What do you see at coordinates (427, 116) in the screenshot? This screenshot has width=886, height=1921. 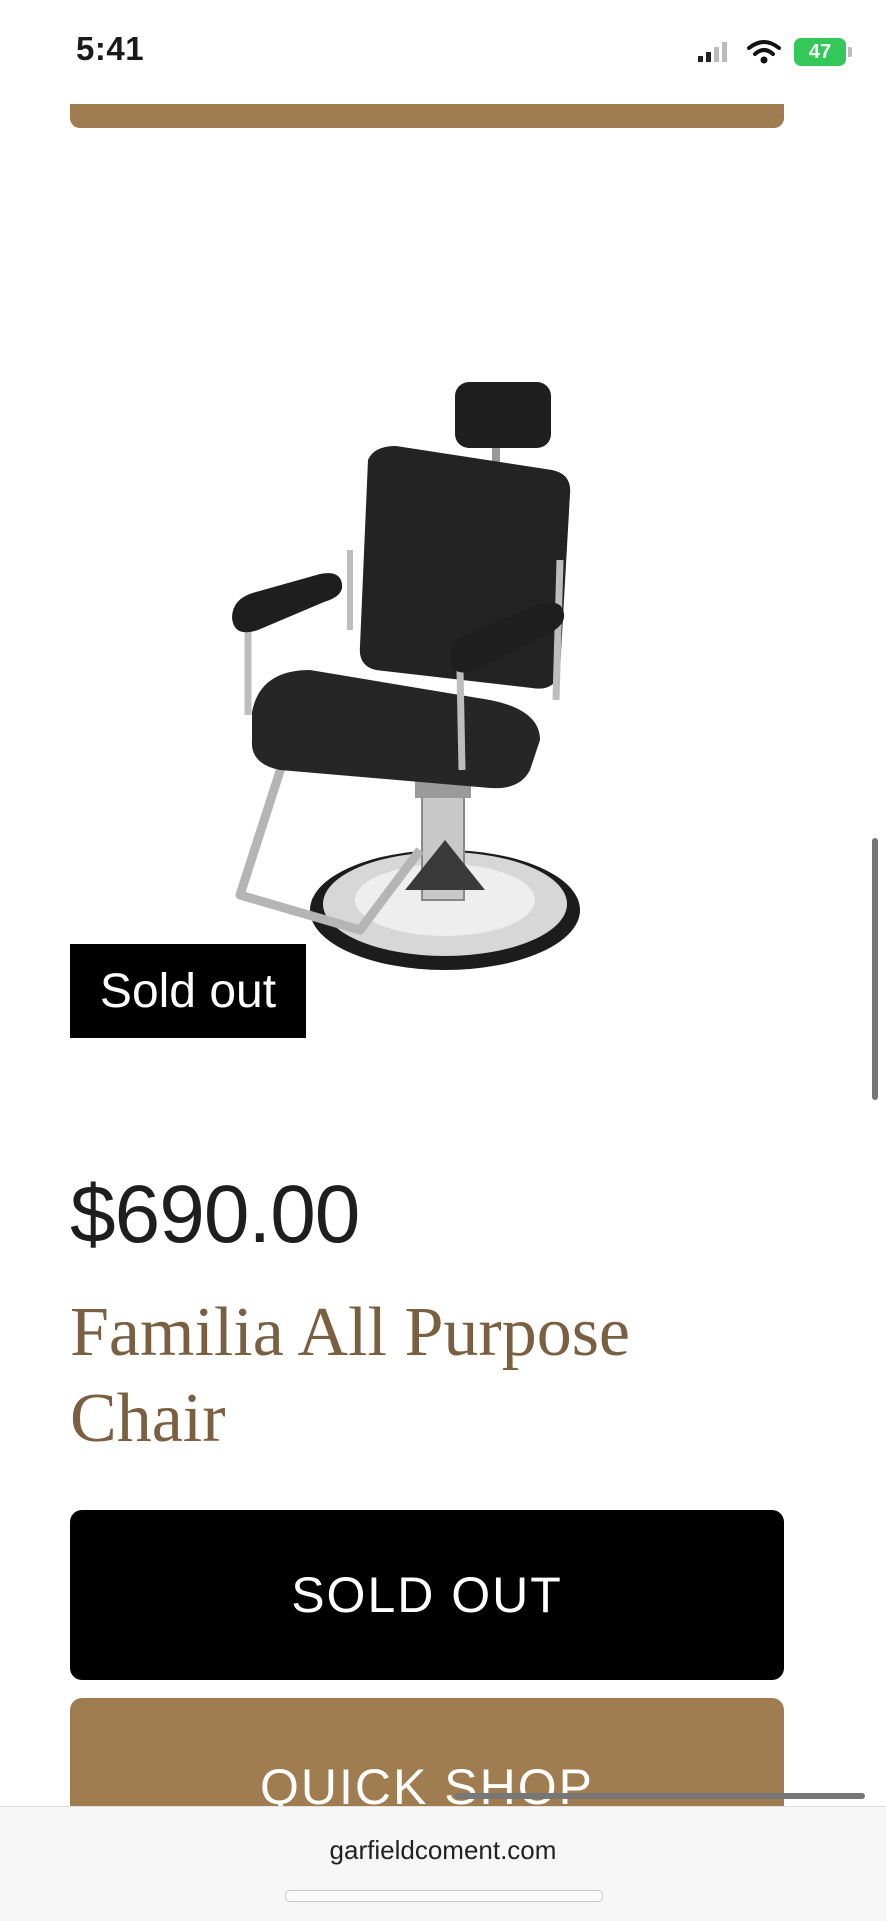 I see `add-to-cart-bar-partial` at bounding box center [427, 116].